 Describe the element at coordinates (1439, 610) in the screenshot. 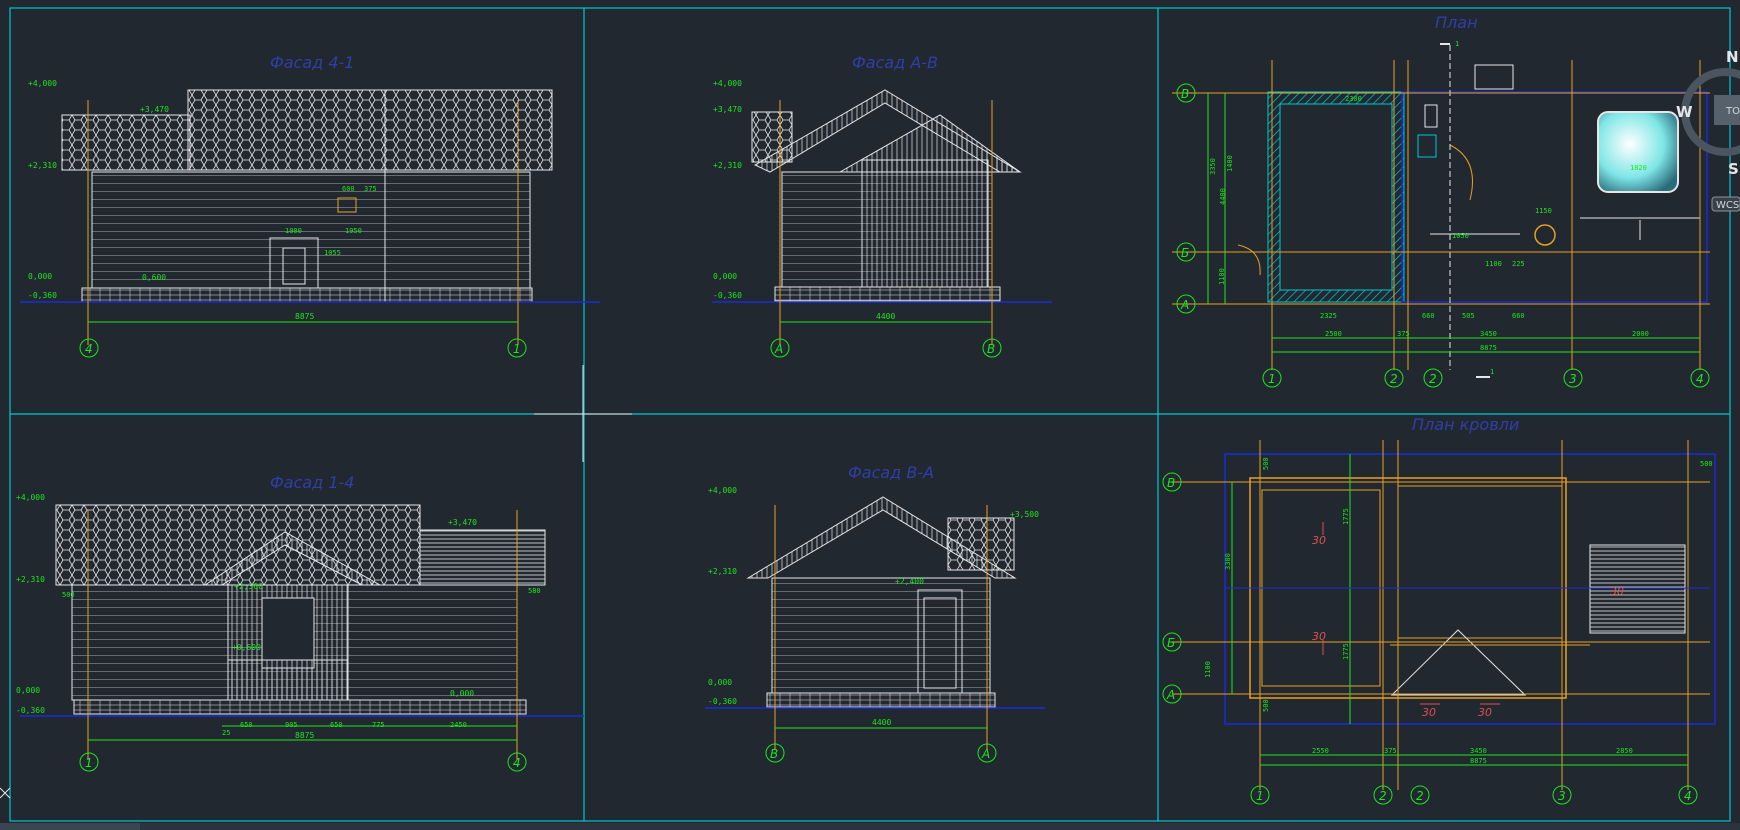

I see `roof-plan: План кровли 30 30 30 30 30 500 500 1775` at that location.